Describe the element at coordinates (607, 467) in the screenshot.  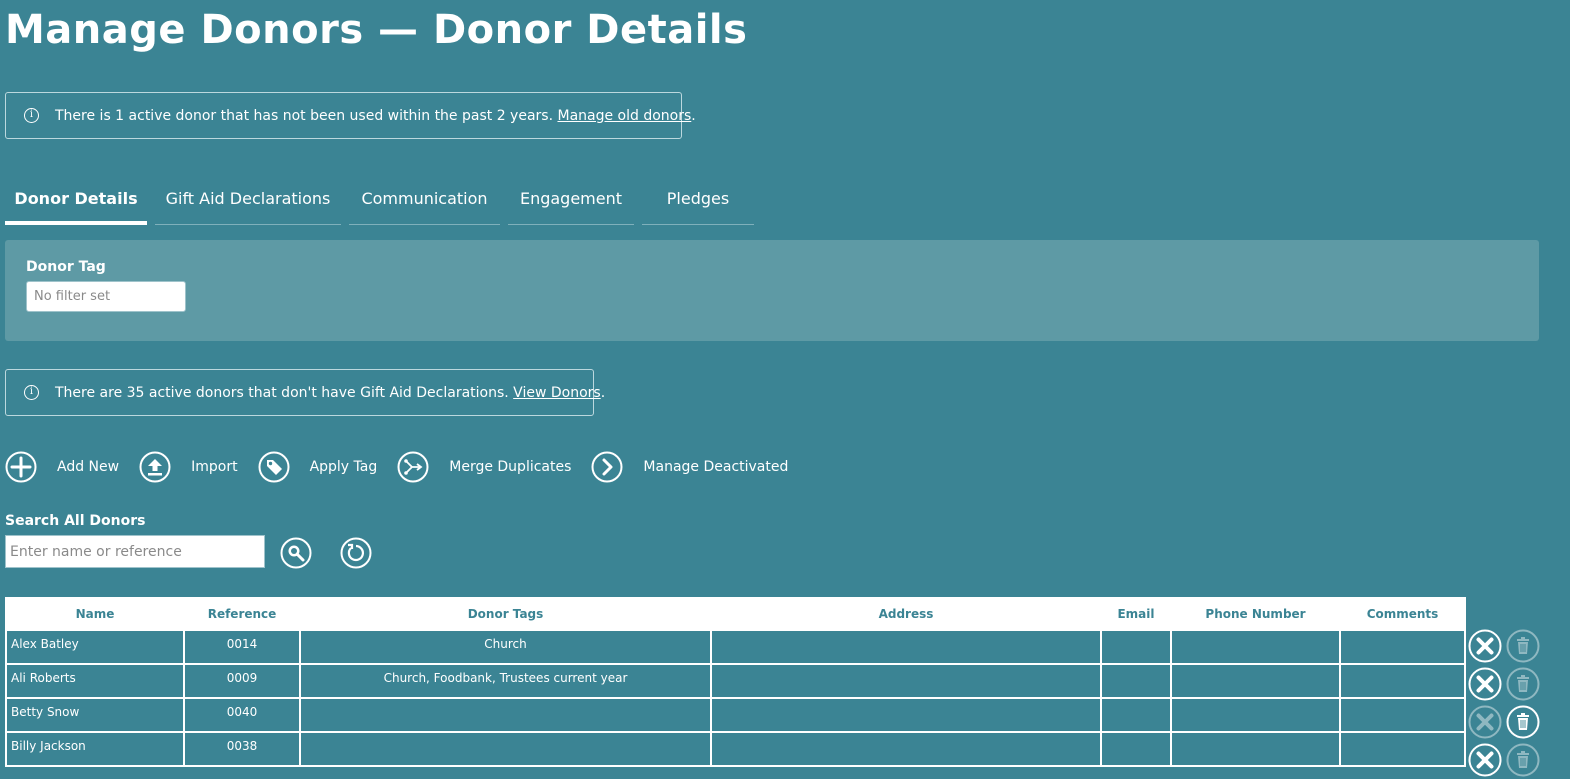
I see `chevron-right-icon` at that location.